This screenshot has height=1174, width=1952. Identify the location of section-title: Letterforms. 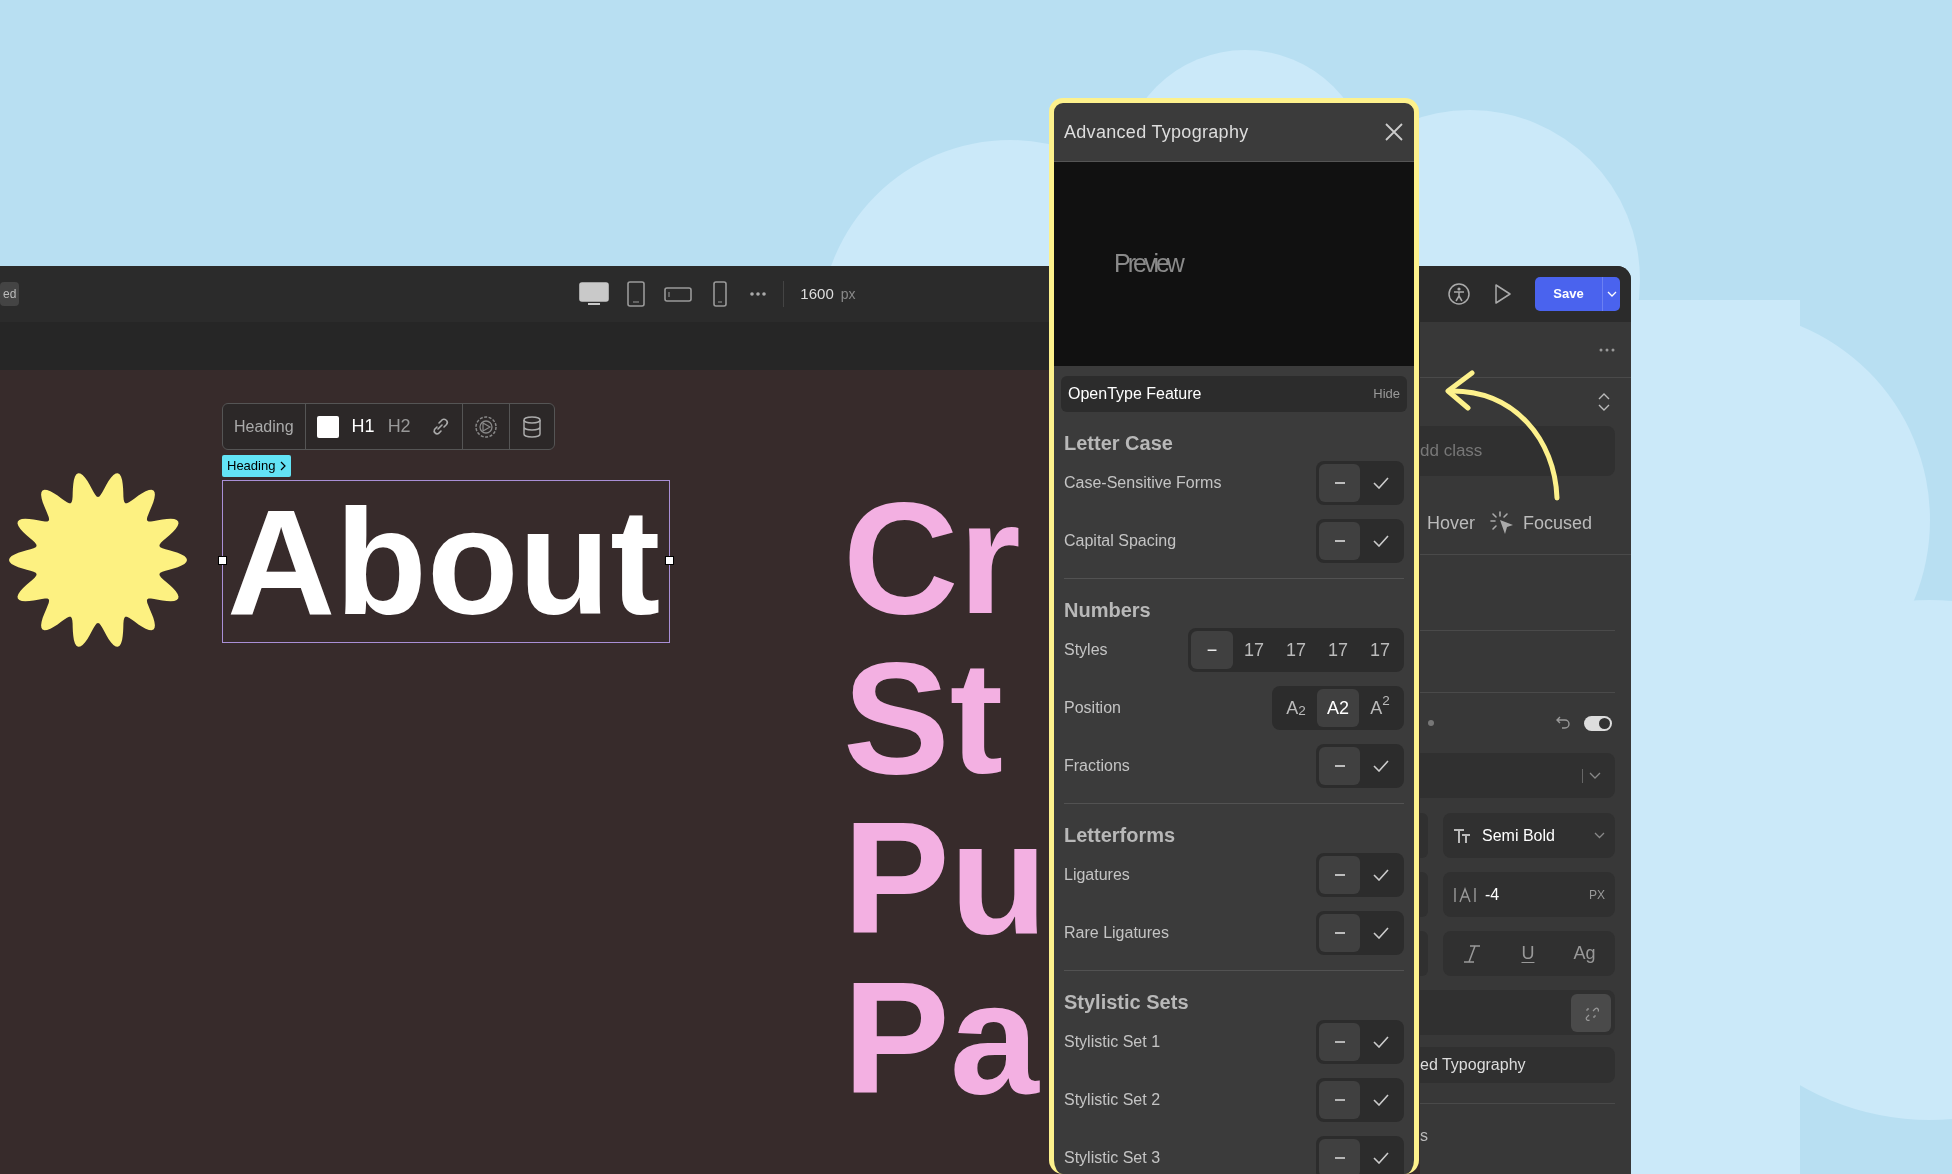
(1120, 835).